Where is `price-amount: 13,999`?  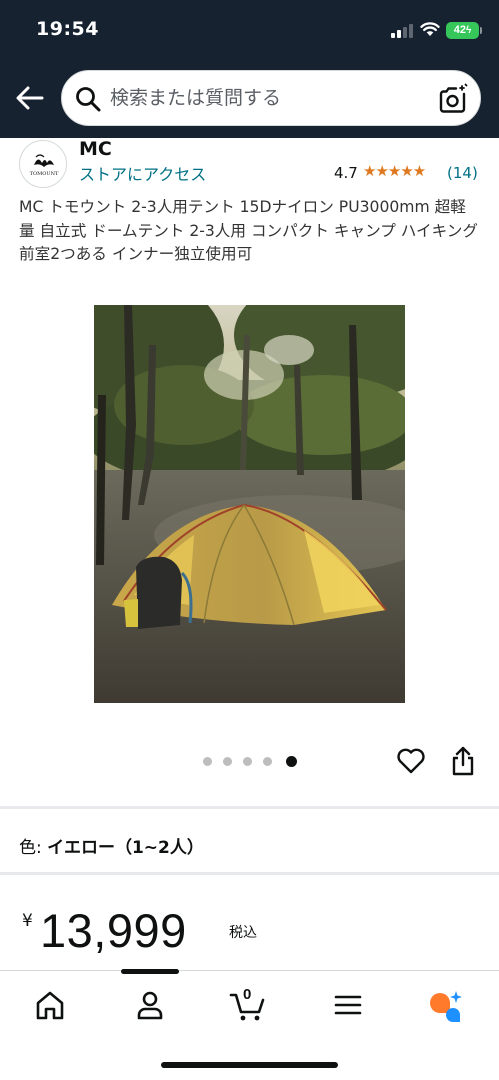 price-amount: 13,999 is located at coordinates (113, 930).